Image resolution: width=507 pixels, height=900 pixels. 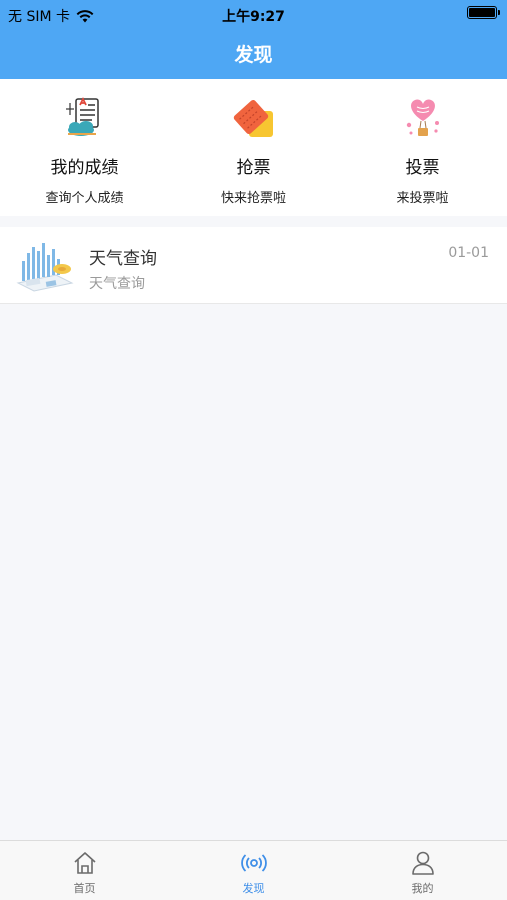 What do you see at coordinates (82, 116) in the screenshot?
I see `report-icon` at bounding box center [82, 116].